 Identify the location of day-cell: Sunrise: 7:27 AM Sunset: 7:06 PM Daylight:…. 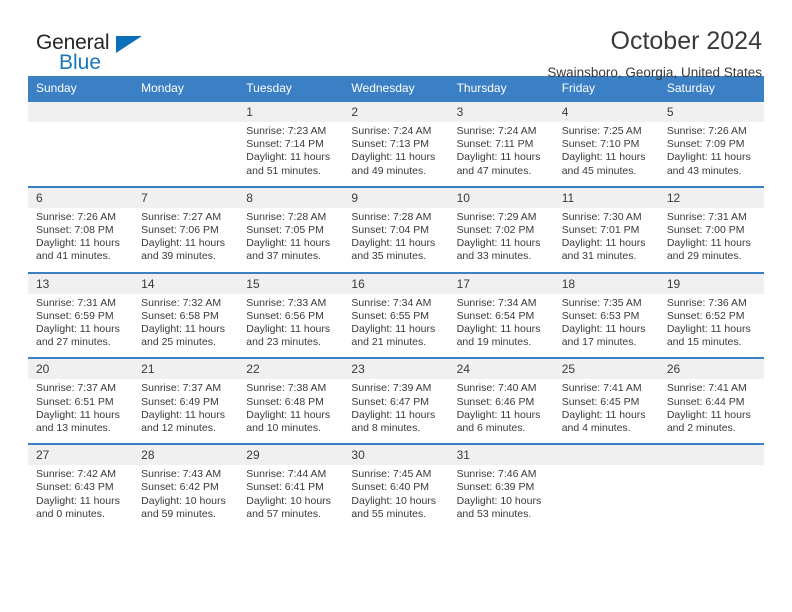
(186, 239).